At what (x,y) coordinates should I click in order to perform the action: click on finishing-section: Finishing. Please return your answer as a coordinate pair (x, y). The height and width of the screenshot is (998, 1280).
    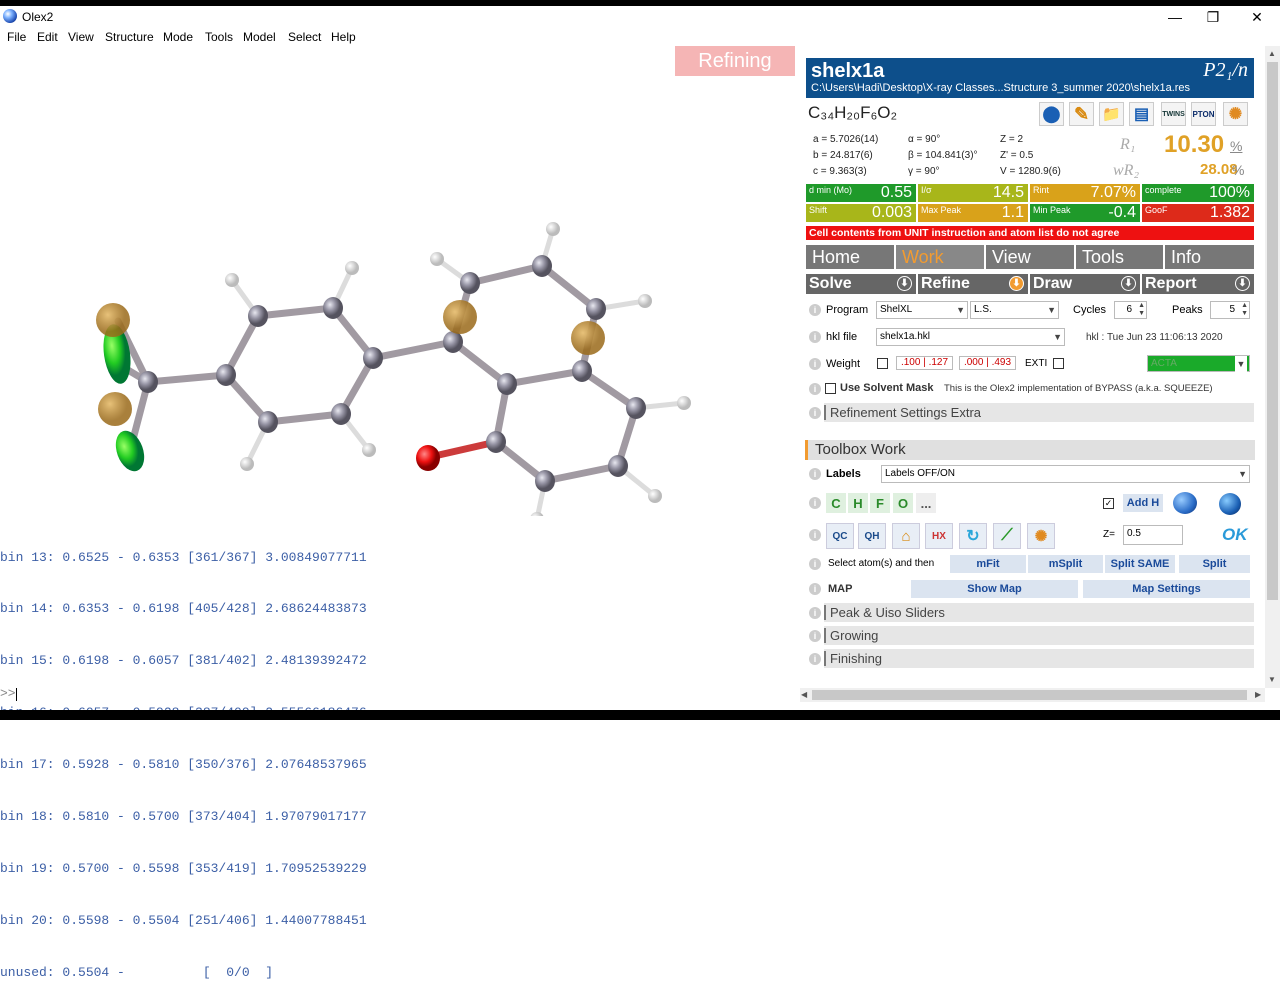
    Looking at the image, I should click on (1039, 658).